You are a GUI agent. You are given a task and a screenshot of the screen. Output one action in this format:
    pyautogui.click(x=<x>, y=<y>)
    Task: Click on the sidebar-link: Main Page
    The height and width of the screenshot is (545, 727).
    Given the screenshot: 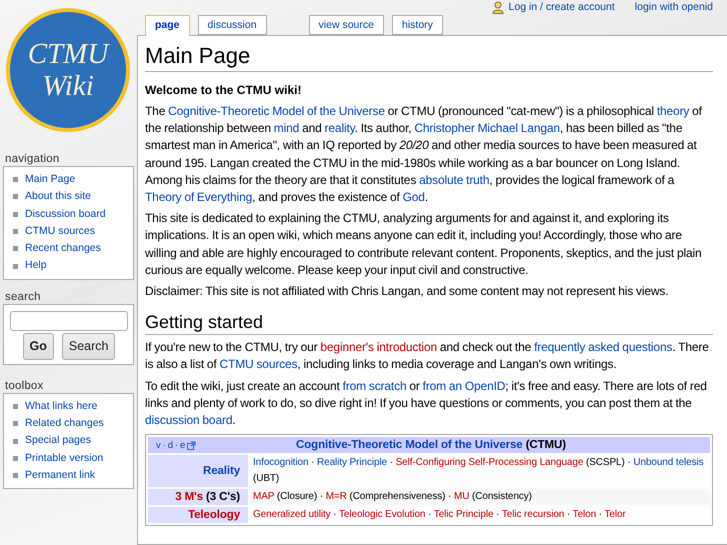 What is the action you would take?
    pyautogui.click(x=73, y=179)
    